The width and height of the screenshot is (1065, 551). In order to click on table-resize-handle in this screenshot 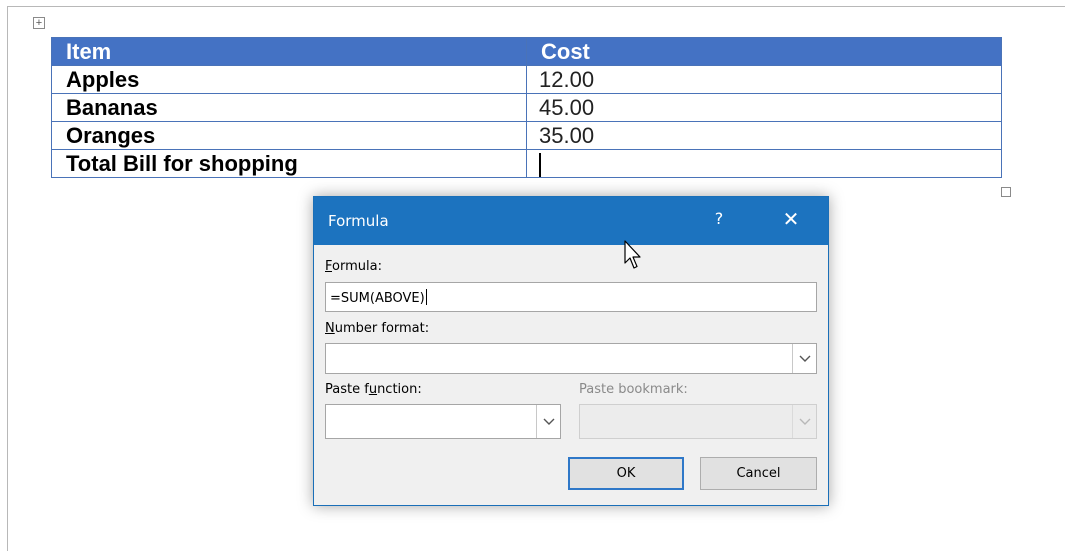, I will do `click(1006, 192)`.